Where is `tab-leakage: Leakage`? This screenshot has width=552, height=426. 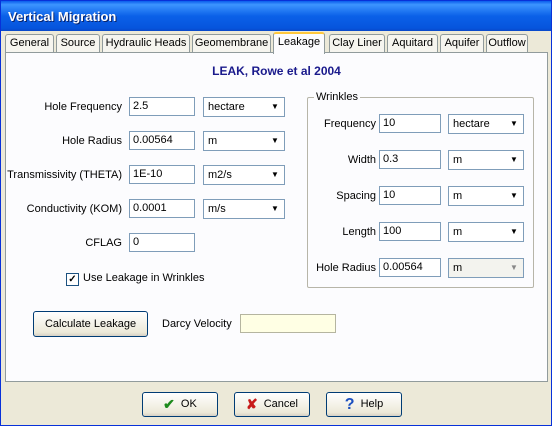 tab-leakage: Leakage is located at coordinates (299, 43).